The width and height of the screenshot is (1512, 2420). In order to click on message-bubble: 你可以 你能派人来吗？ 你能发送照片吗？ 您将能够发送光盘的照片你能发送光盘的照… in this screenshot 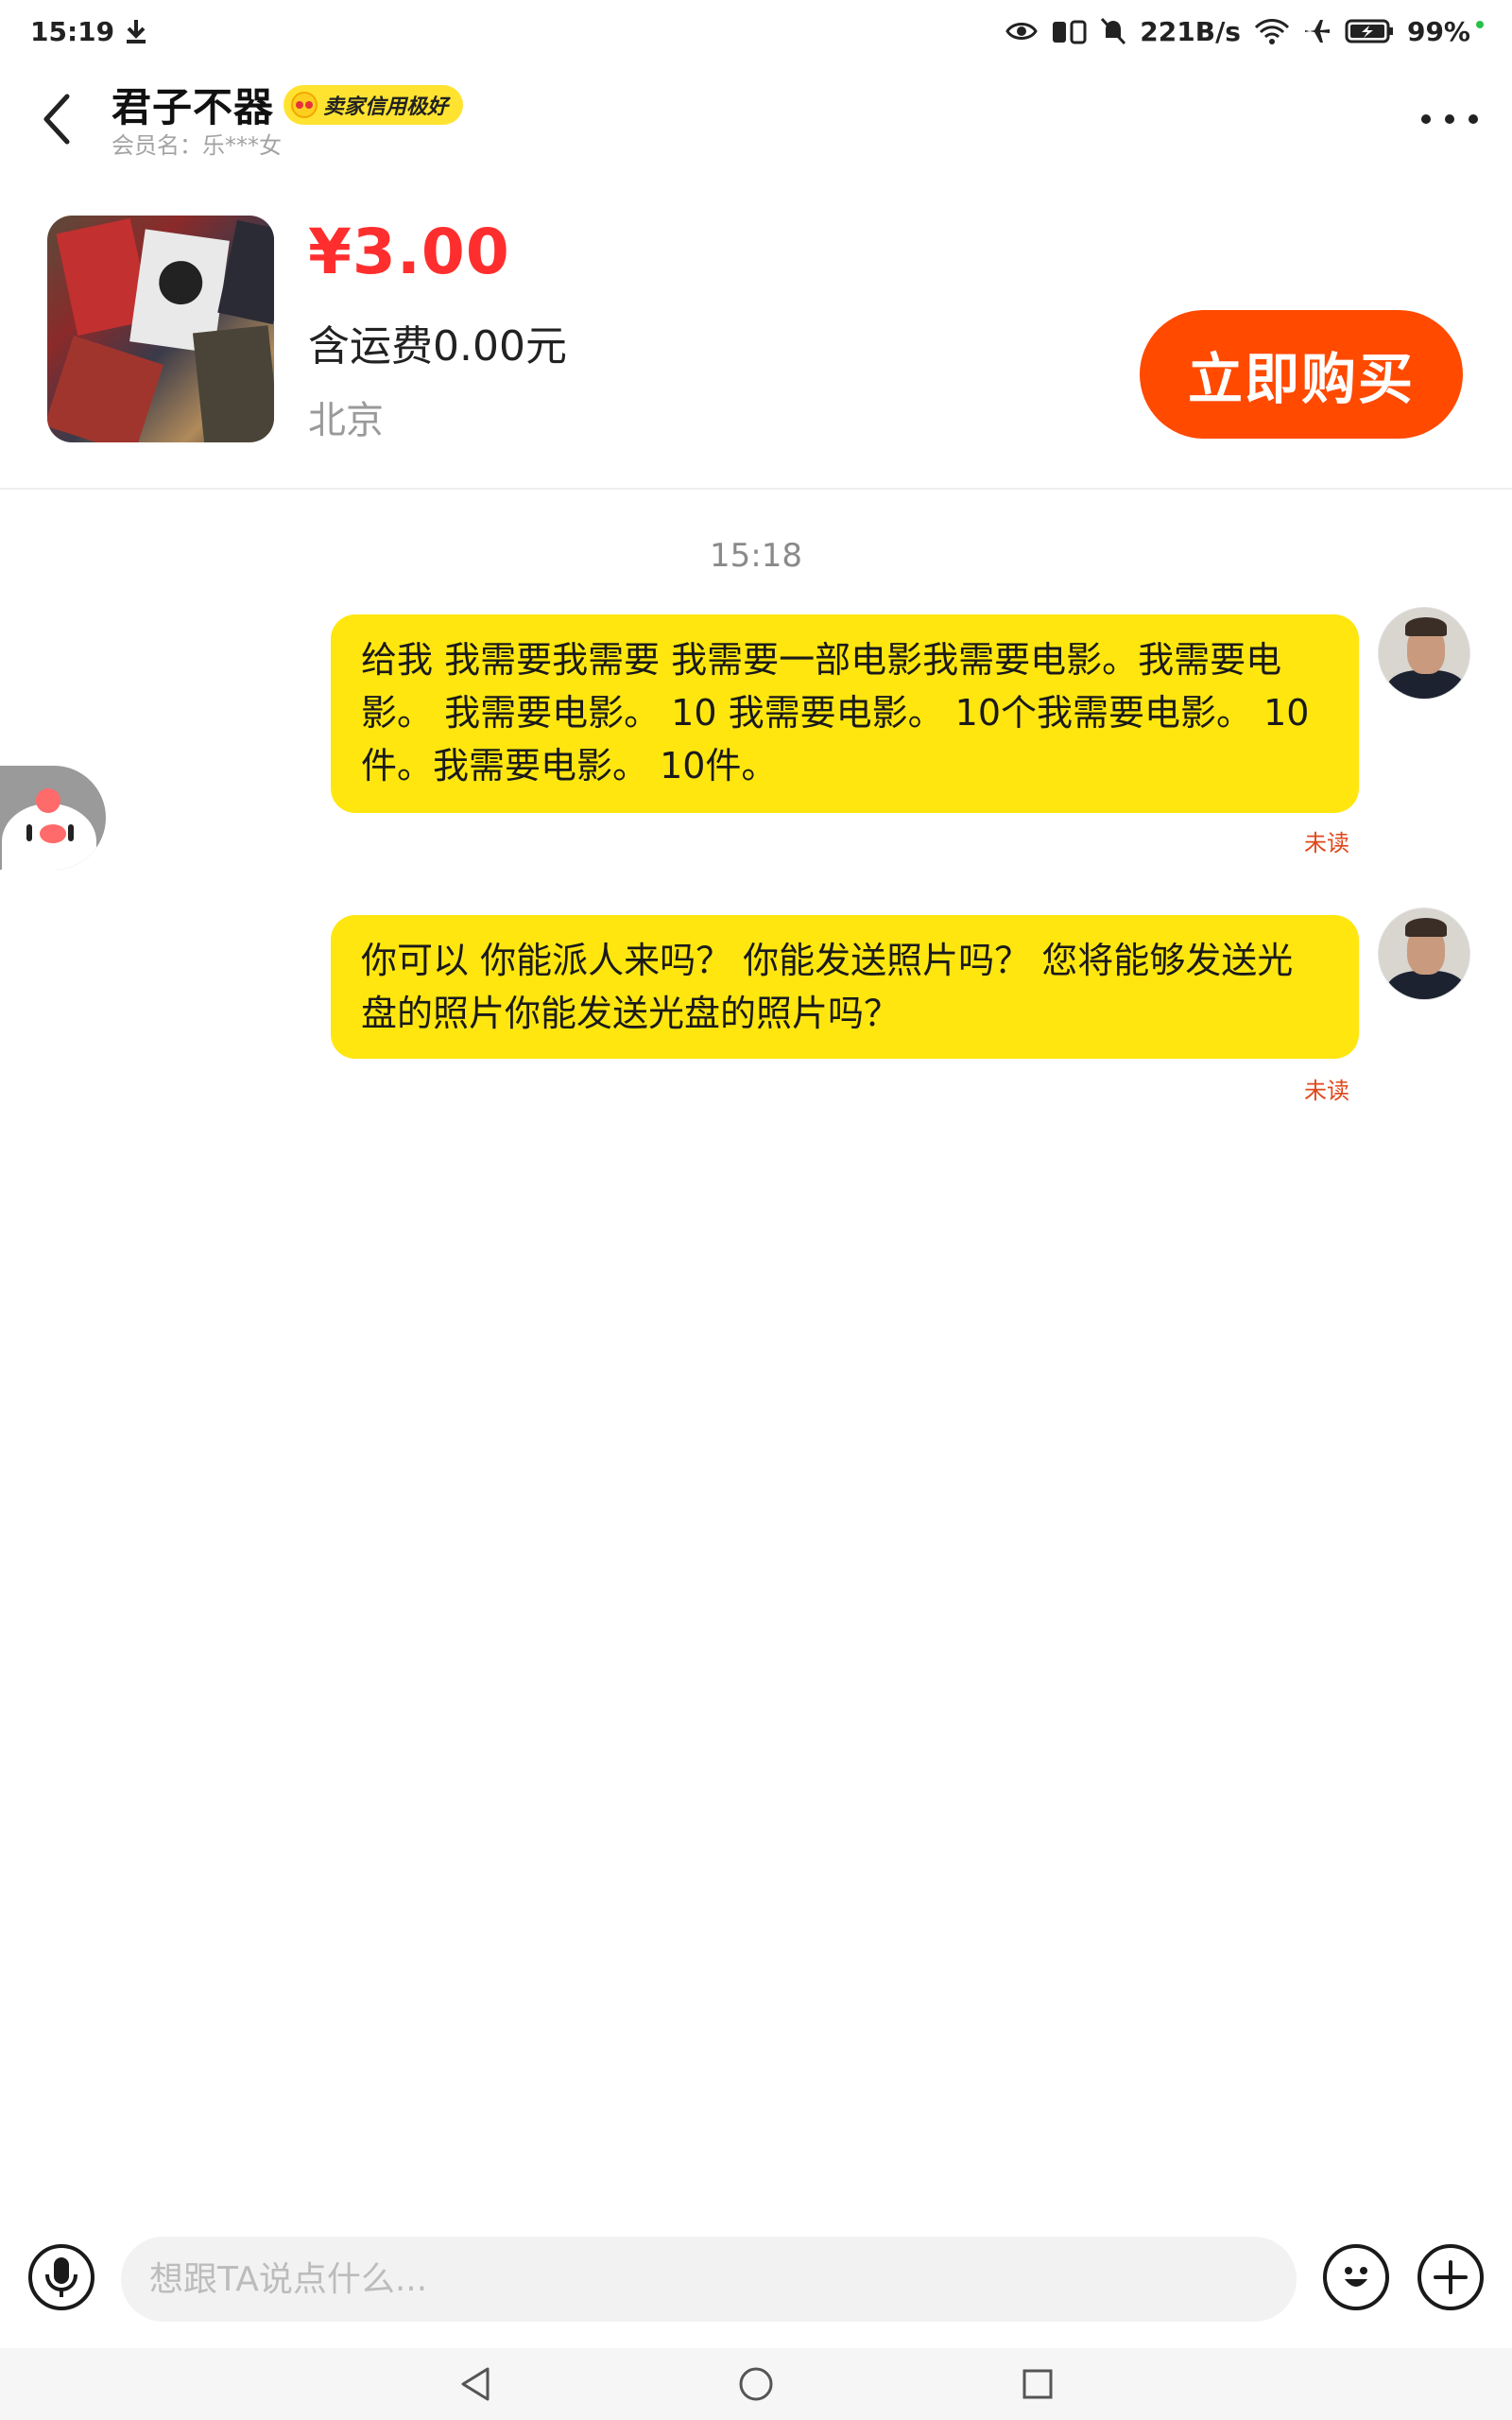, I will do `click(845, 987)`.